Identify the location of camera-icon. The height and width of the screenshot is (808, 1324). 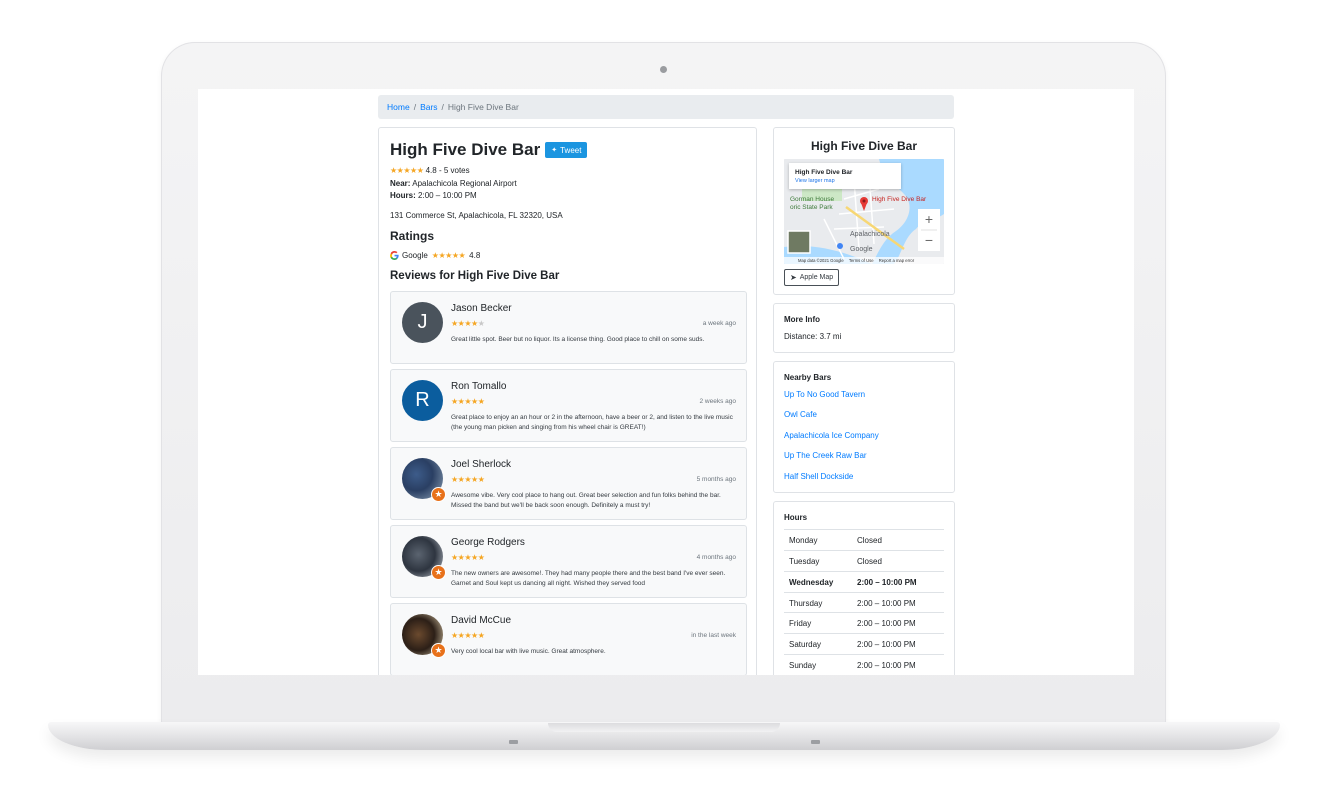
(663, 69).